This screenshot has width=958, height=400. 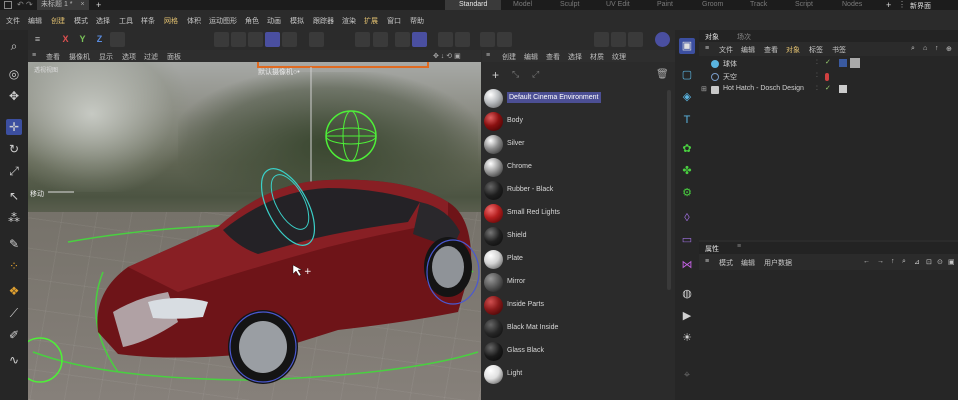 What do you see at coordinates (687, 316) in the screenshot?
I see `camera-icon: ▶` at bounding box center [687, 316].